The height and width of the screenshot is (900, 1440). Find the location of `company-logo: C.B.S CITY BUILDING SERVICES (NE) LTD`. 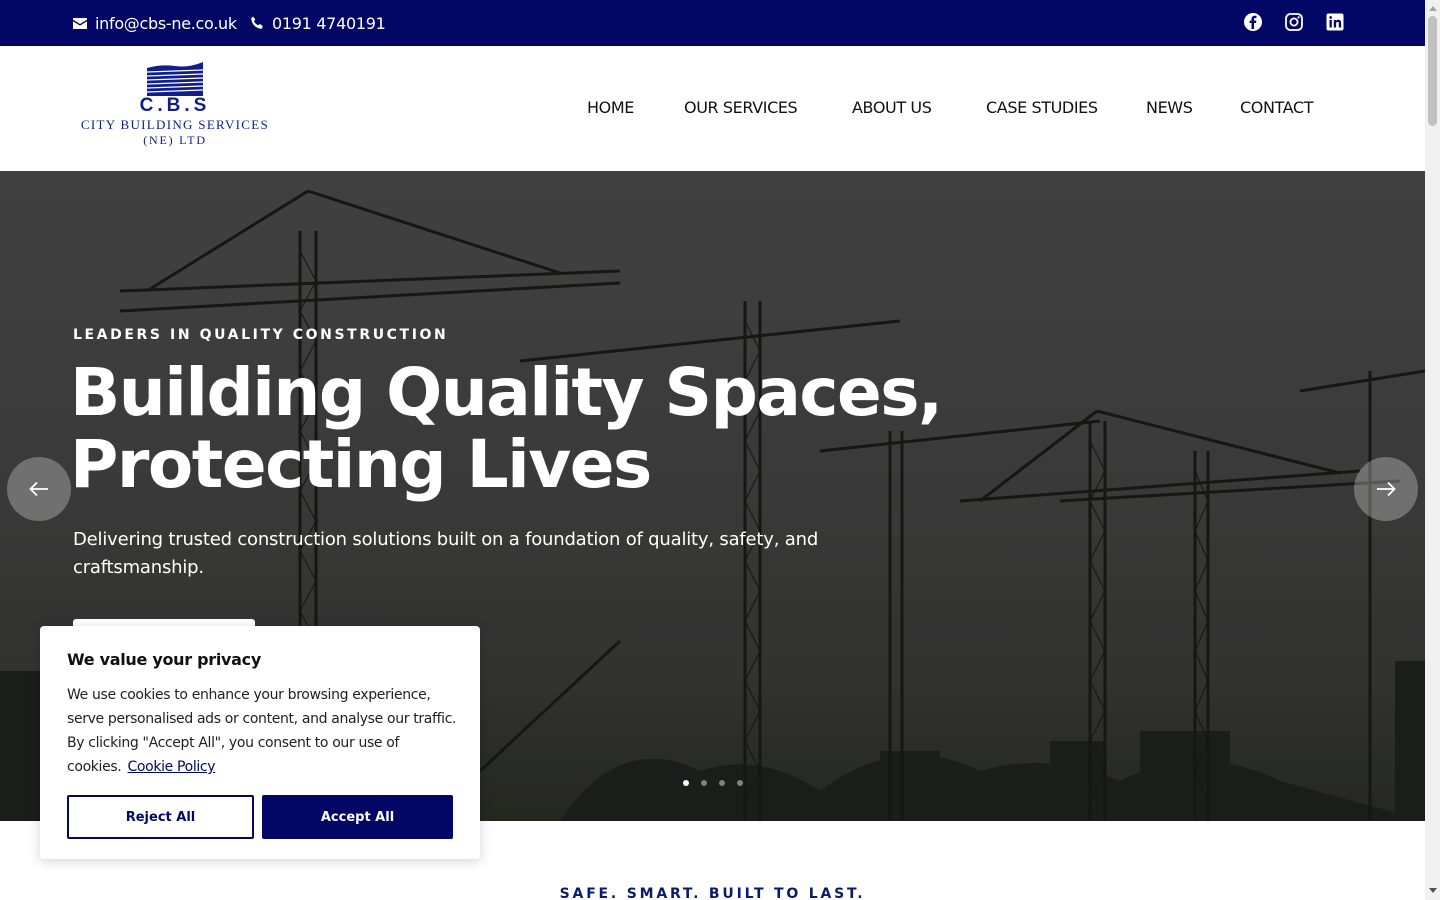

company-logo: C.B.S CITY BUILDING SERVICES (NE) LTD is located at coordinates (175, 108).